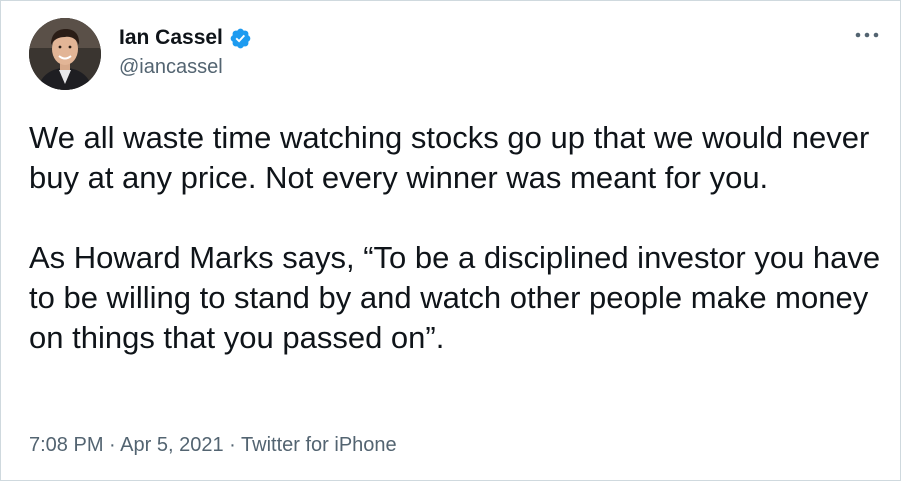 This screenshot has width=901, height=481. Describe the element at coordinates (171, 67) in the screenshot. I see `author-handle: @iancassel` at that location.